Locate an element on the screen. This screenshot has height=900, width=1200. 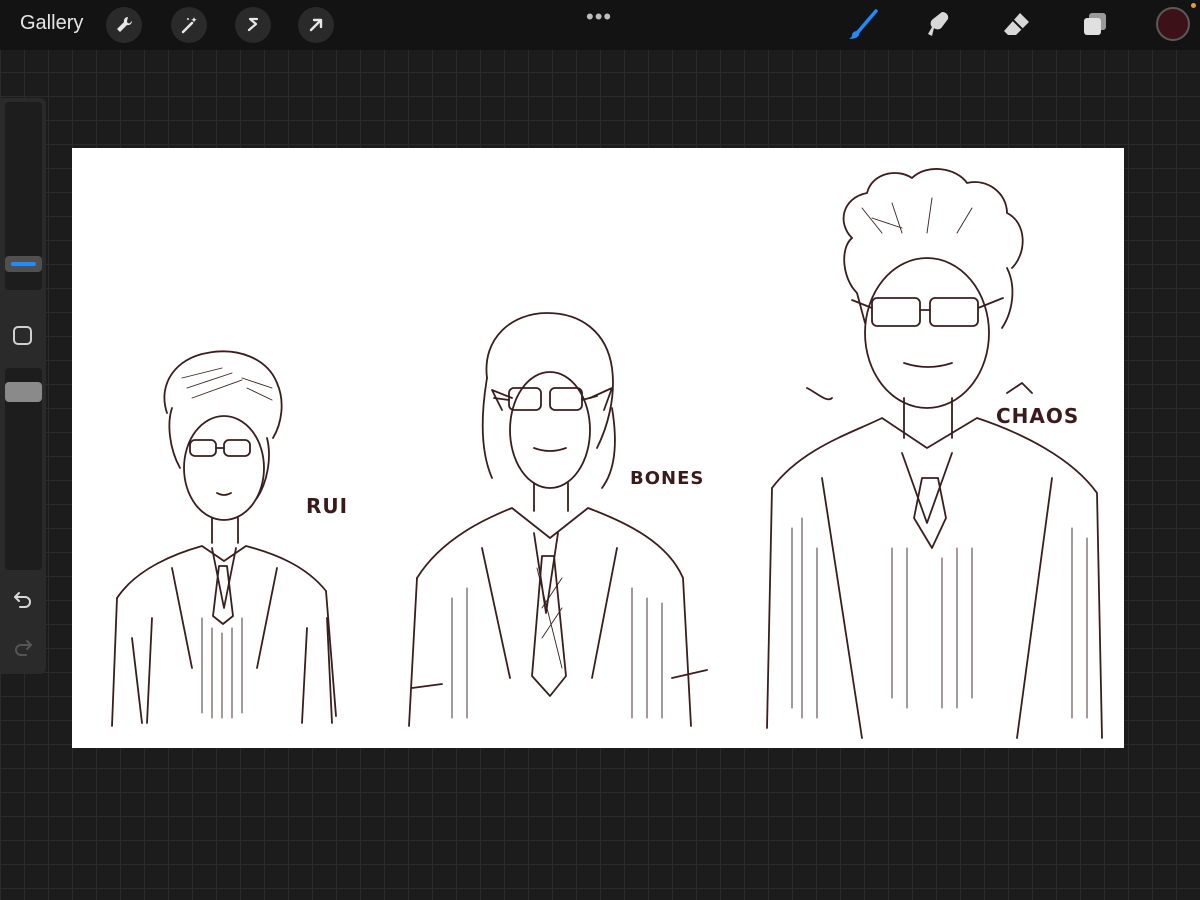
eraser-tool-button is located at coordinates (1017, 25).